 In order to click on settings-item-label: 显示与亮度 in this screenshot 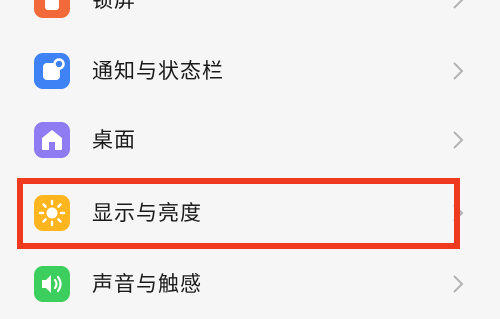, I will do `click(147, 213)`.